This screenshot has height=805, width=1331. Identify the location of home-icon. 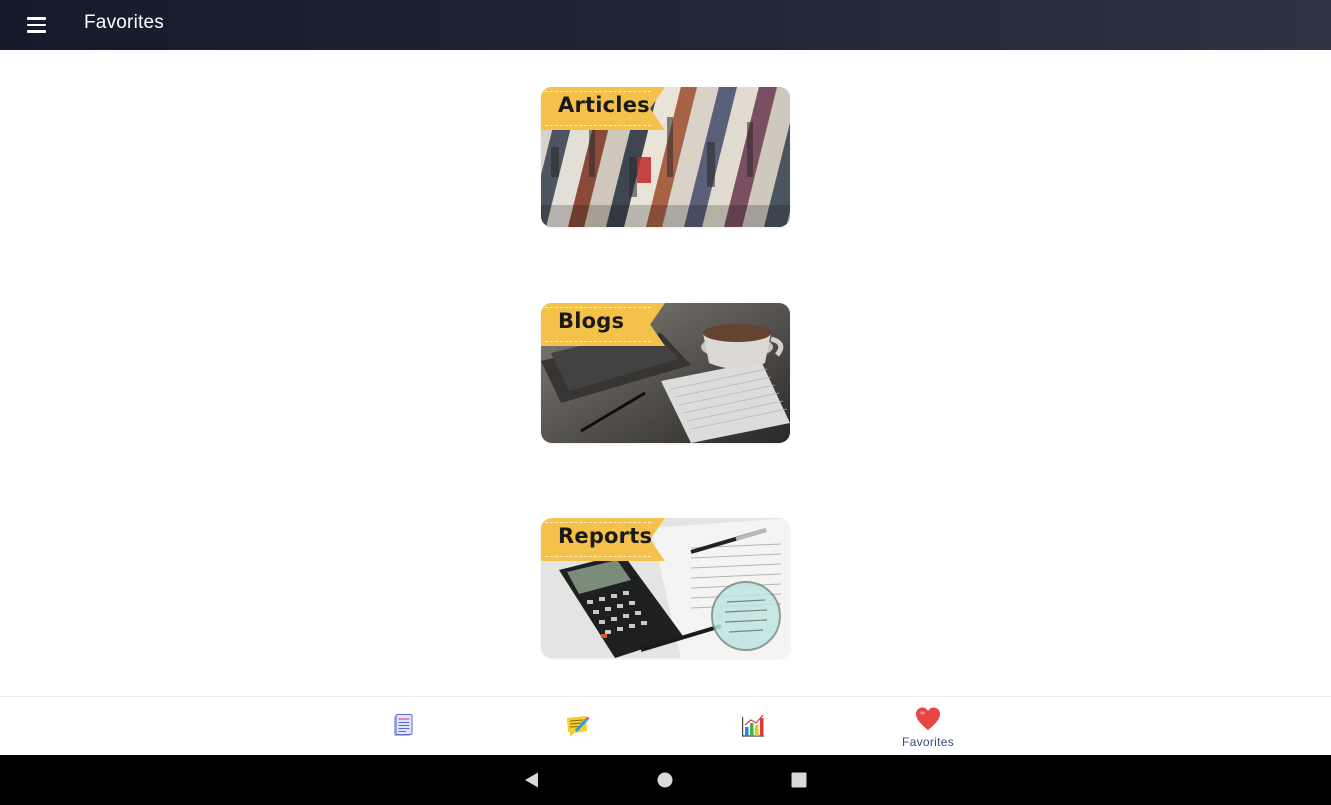
(665, 780).